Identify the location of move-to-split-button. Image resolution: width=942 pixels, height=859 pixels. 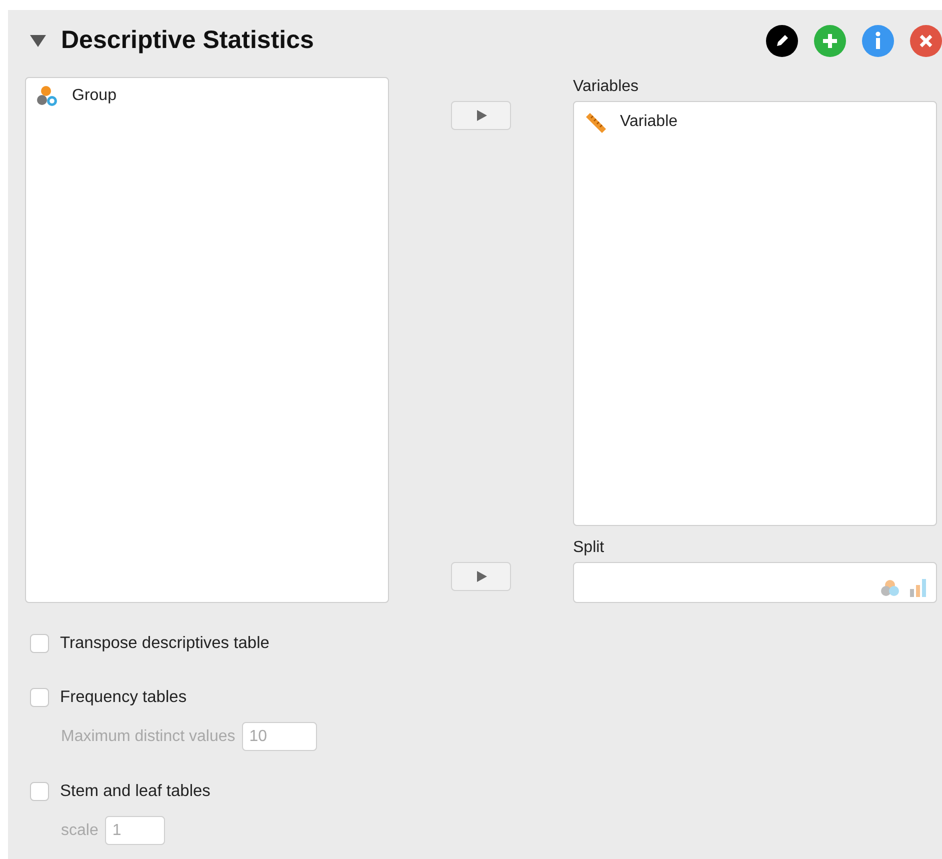
(481, 576).